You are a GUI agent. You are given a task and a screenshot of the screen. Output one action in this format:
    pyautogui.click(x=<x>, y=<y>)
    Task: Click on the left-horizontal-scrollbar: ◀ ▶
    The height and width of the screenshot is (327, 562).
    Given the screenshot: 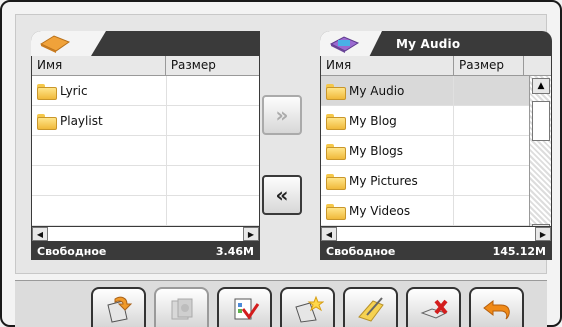 What is the action you would take?
    pyautogui.click(x=145, y=234)
    